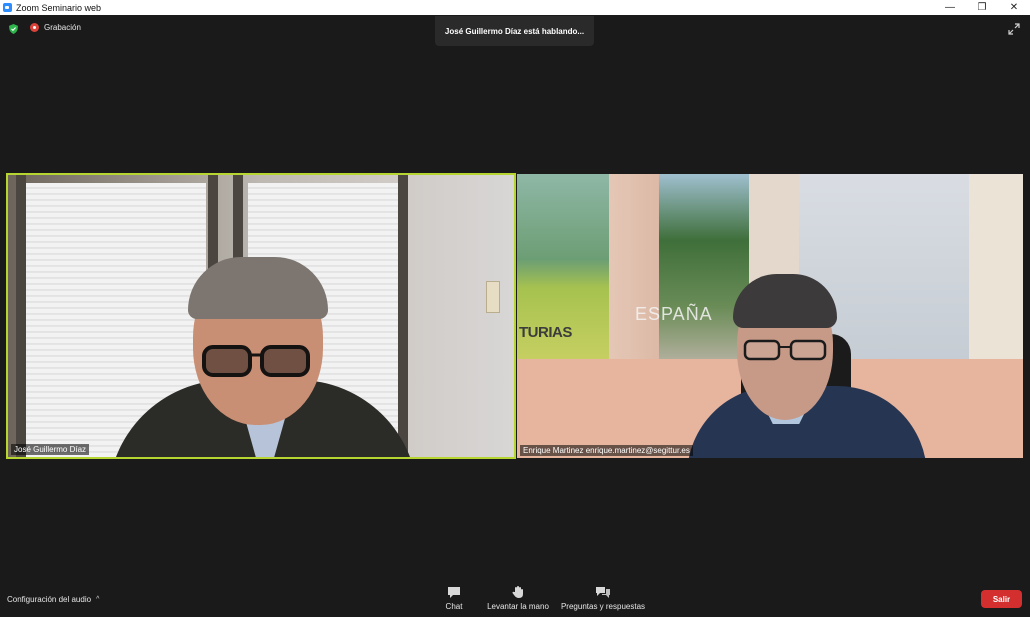 This screenshot has height=617, width=1030. What do you see at coordinates (59, 7) in the screenshot?
I see `window-title: Zoom Seminario web` at bounding box center [59, 7].